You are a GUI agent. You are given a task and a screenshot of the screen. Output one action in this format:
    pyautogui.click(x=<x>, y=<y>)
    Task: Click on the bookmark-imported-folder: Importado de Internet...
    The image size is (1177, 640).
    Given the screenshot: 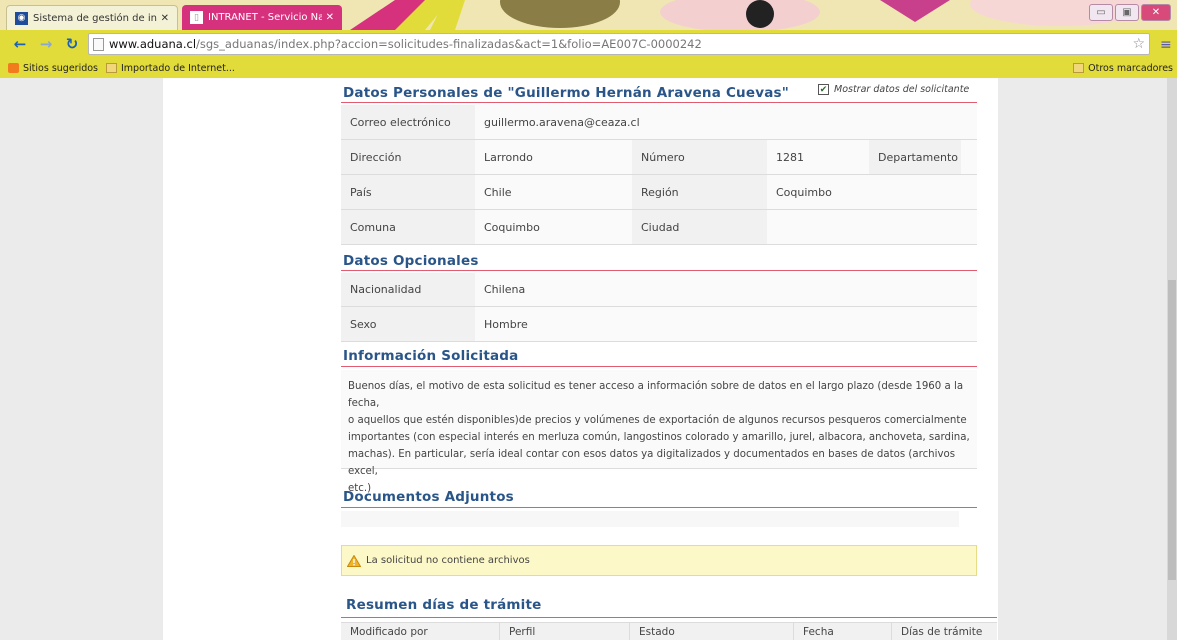 What is the action you would take?
    pyautogui.click(x=170, y=68)
    